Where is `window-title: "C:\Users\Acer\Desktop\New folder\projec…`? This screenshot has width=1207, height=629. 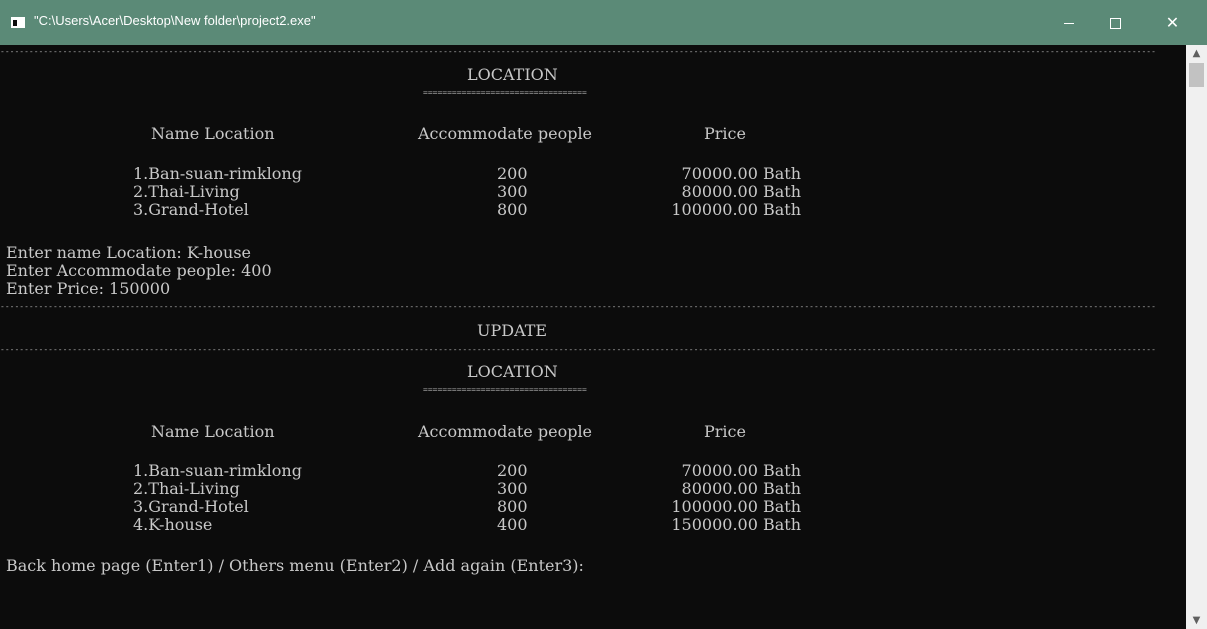
window-title: "C:\Users\Acer\Desktop\New folder\projec… is located at coordinates (175, 20).